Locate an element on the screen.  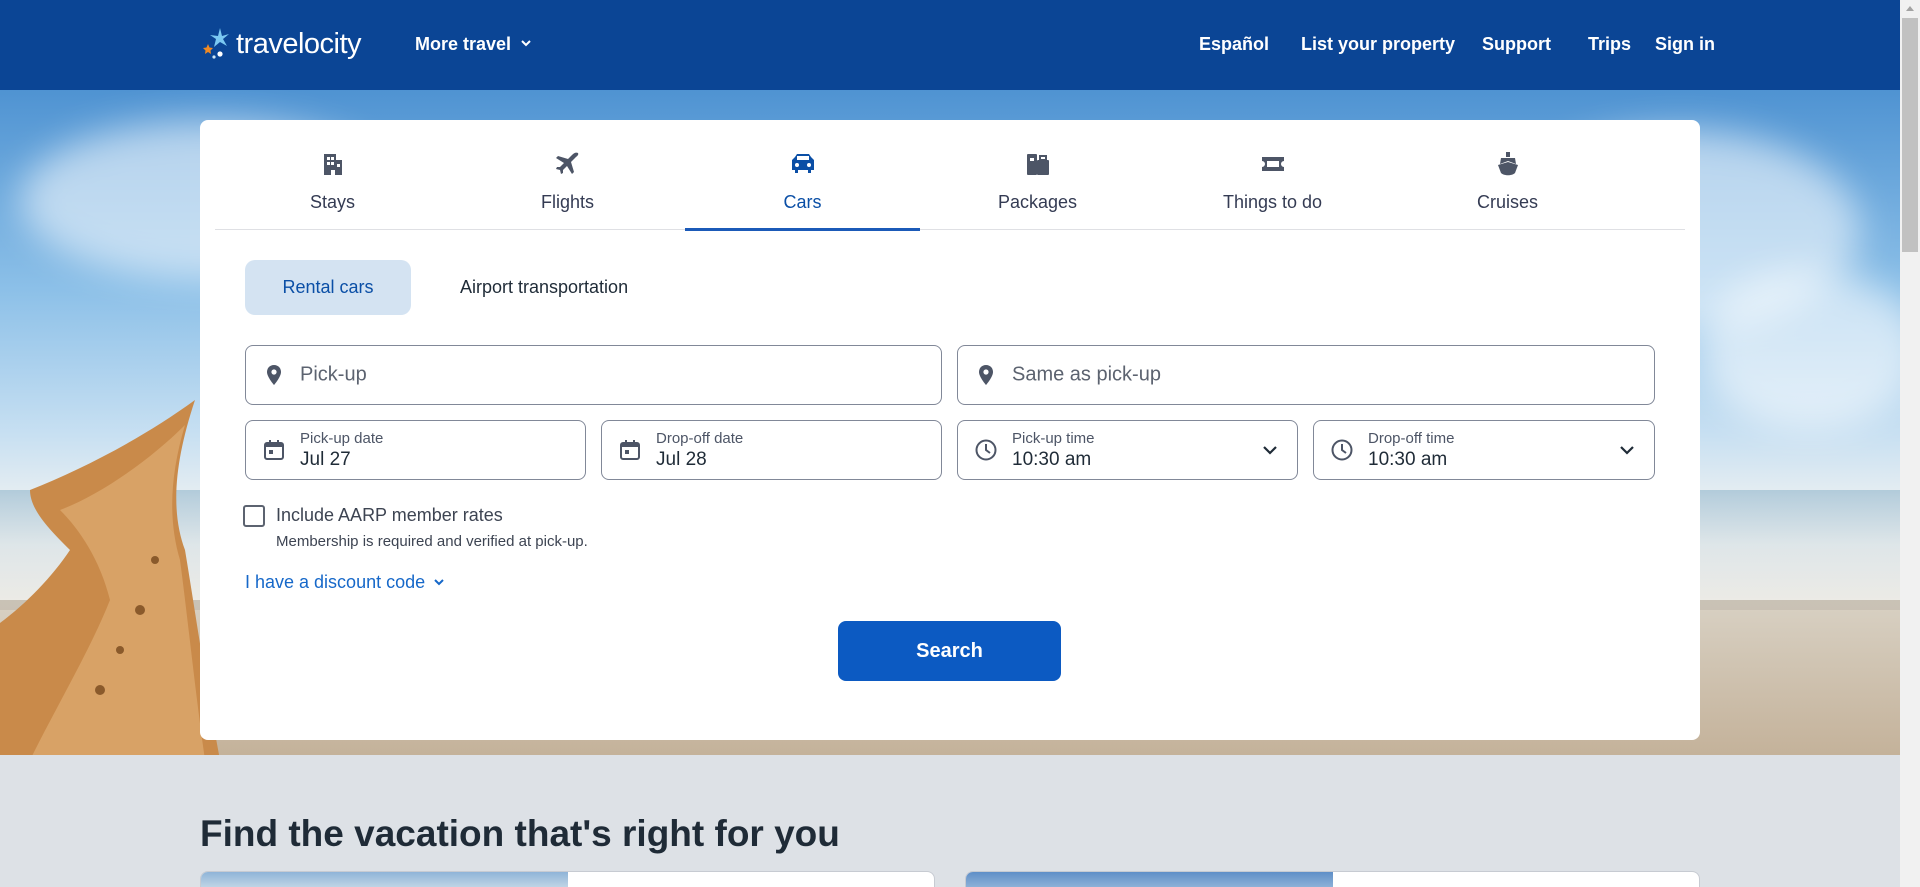
pickup-placeholder: Pick-up is located at coordinates (333, 374).